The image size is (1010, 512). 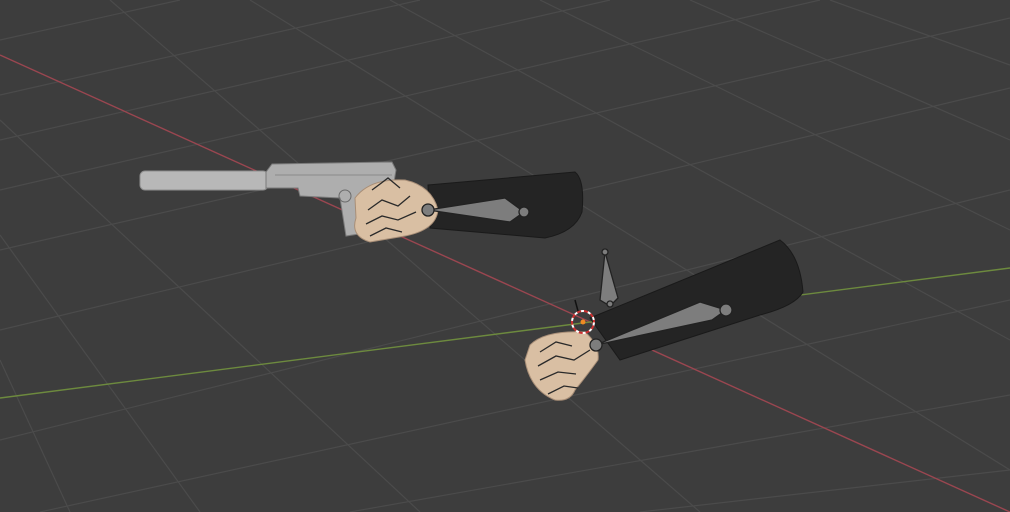 I want to click on 3d-cursor, so click(x=583, y=316).